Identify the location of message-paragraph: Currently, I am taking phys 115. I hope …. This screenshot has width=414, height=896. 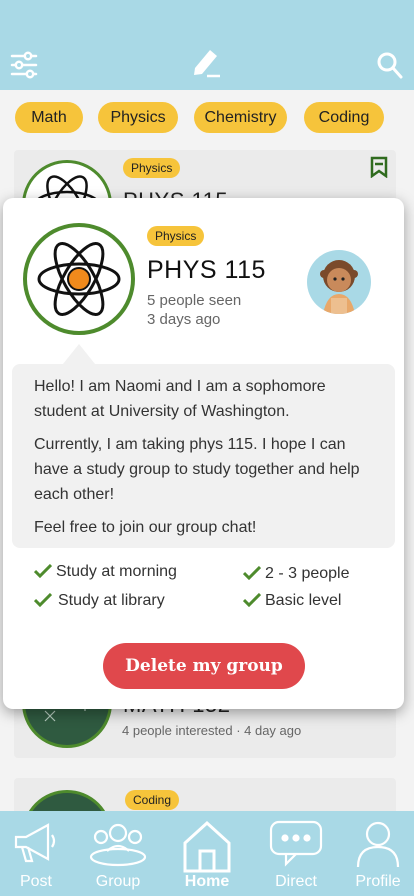
(197, 469).